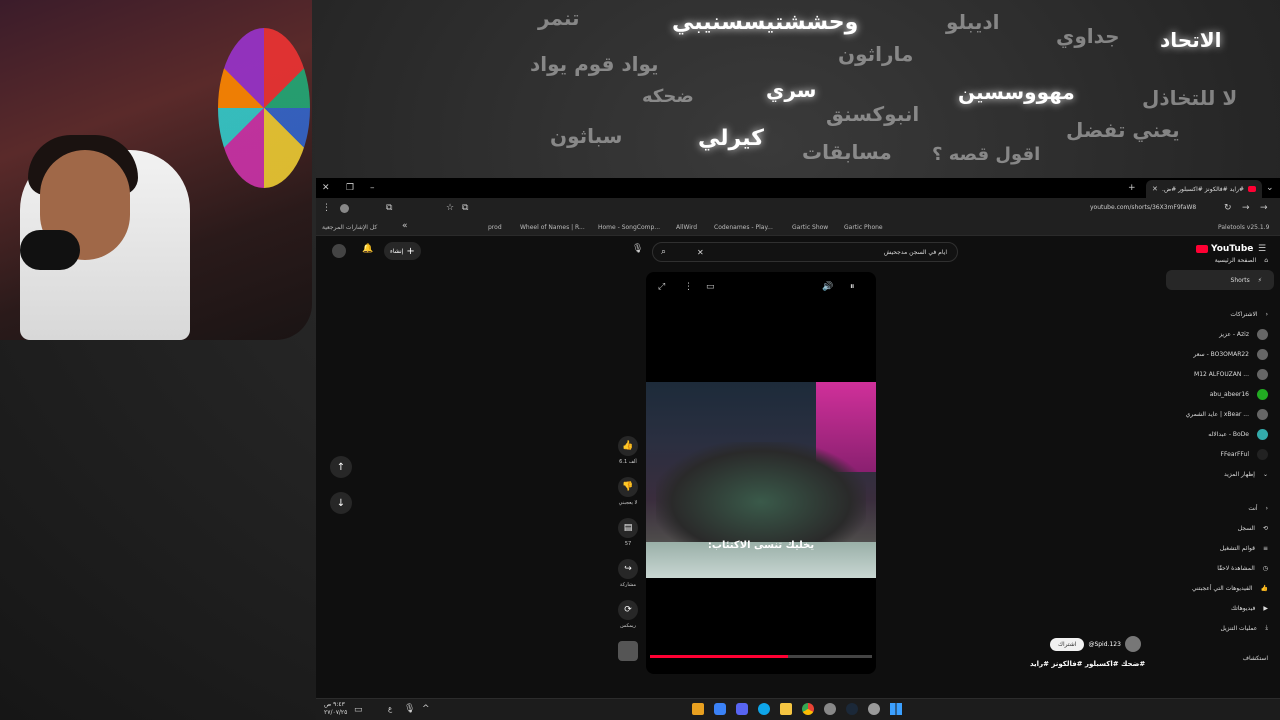 The width and height of the screenshot is (1280, 720). What do you see at coordinates (1262, 334) in the screenshot?
I see `subscription-avatar` at bounding box center [1262, 334].